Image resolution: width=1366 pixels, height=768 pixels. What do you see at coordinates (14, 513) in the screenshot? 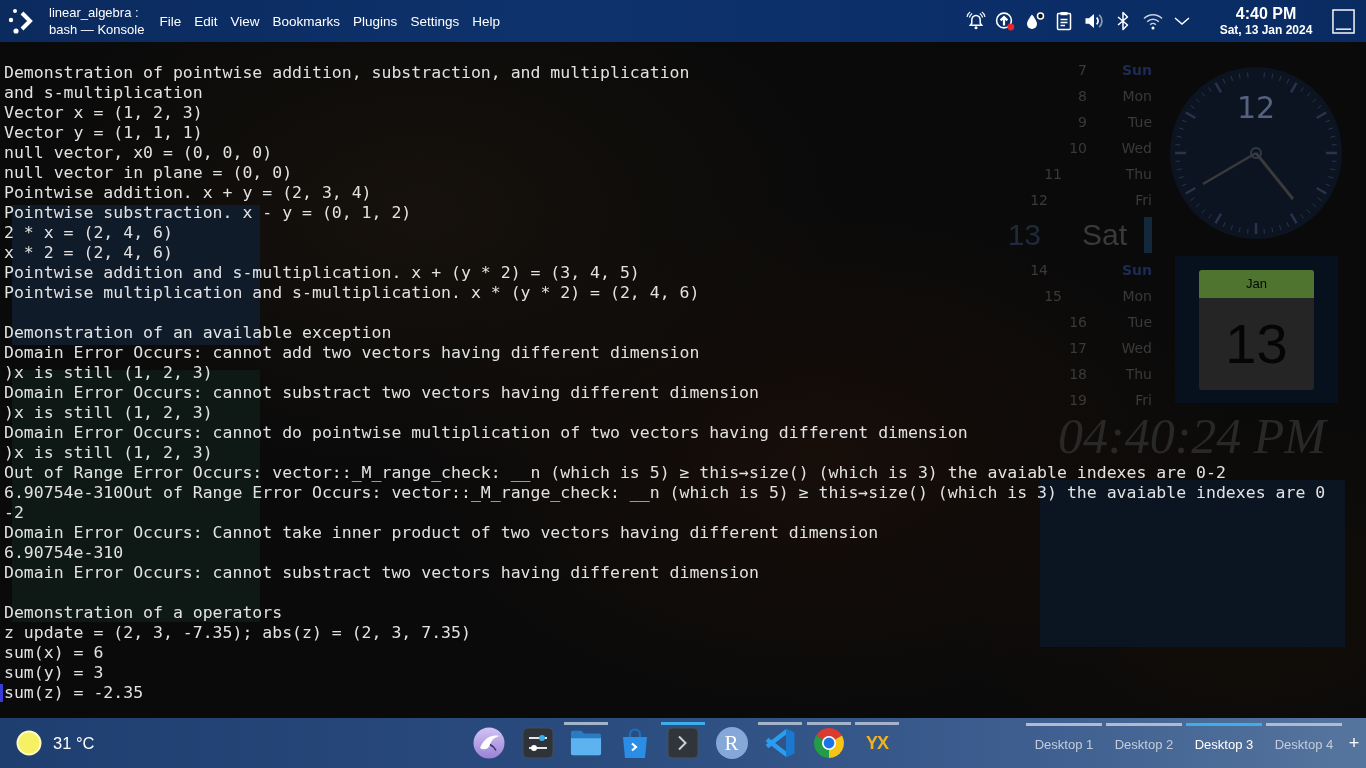
I see `terminal-line: -2` at bounding box center [14, 513].